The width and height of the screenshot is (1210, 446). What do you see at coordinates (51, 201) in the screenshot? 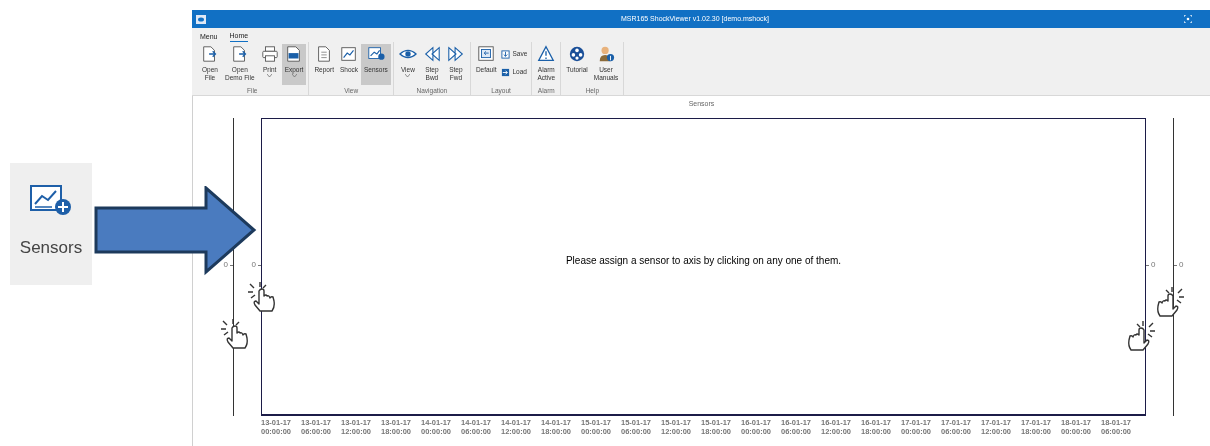
I see `sensors-icon` at bounding box center [51, 201].